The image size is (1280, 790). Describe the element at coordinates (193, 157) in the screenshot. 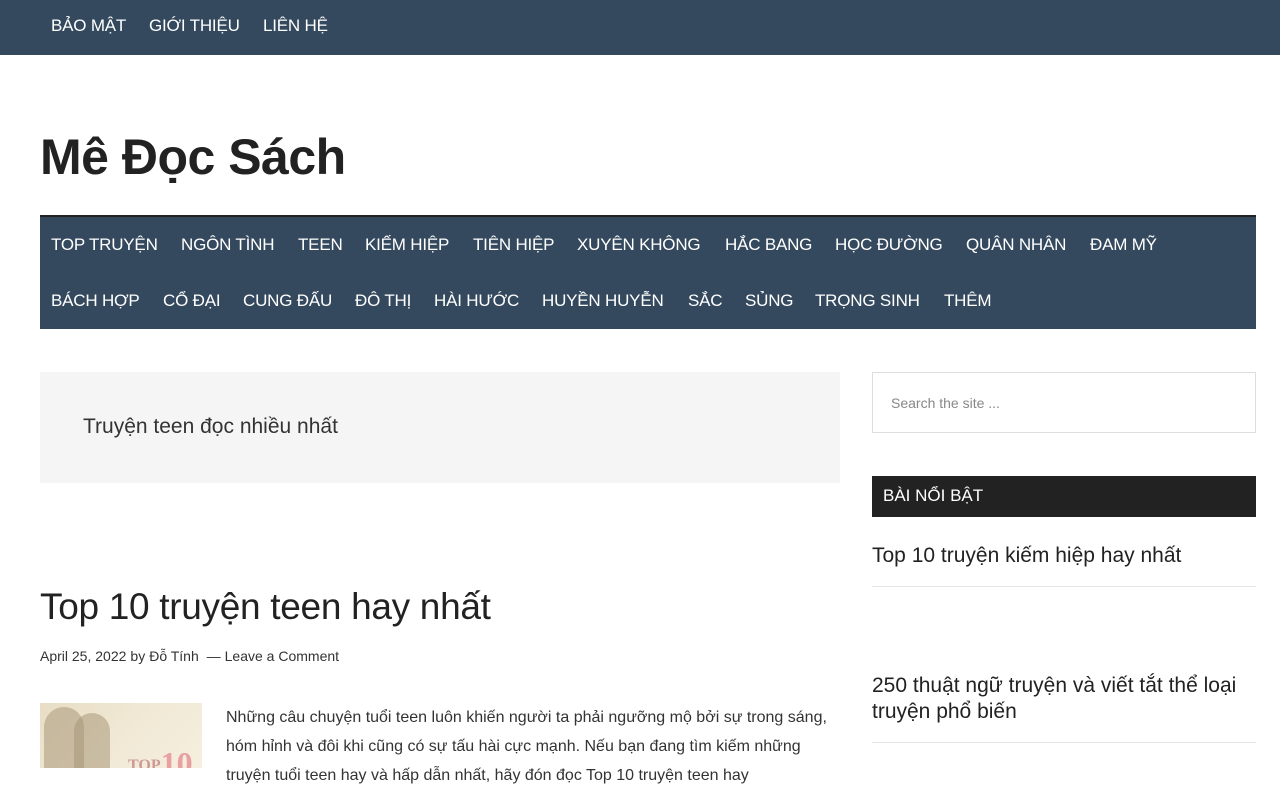

I see `site-title: Mê Đọc Sách` at that location.